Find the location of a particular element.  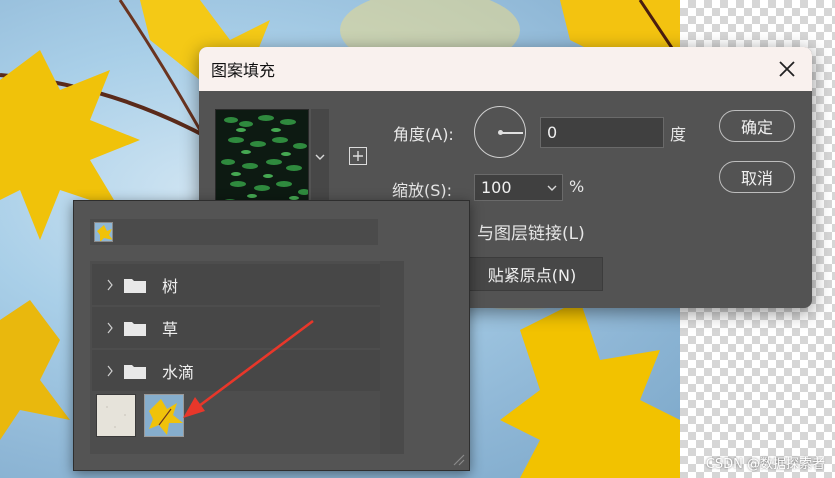

autumn-leaf-thumb-icon is located at coordinates (103, 232).